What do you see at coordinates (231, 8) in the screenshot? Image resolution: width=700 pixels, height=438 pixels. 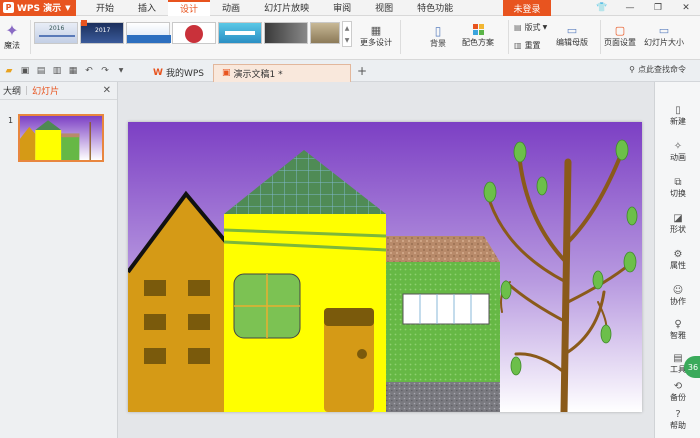 I see `menu-animation: 动画` at bounding box center [231, 8].